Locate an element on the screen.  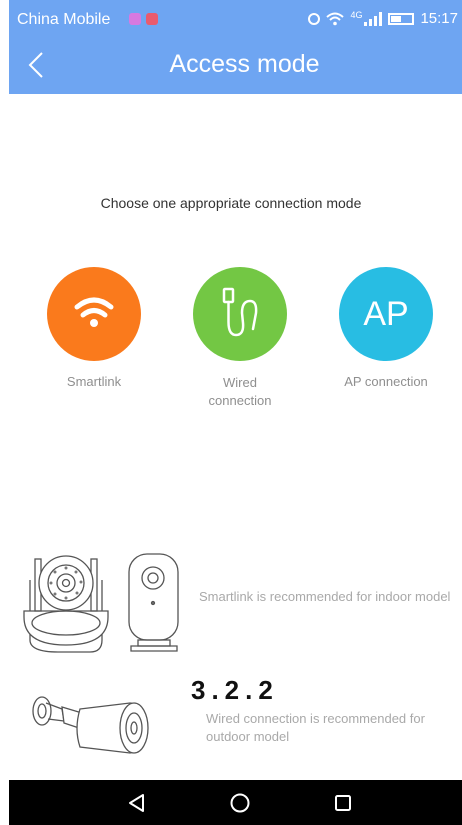
ap-icon: AP is located at coordinates (386, 314).